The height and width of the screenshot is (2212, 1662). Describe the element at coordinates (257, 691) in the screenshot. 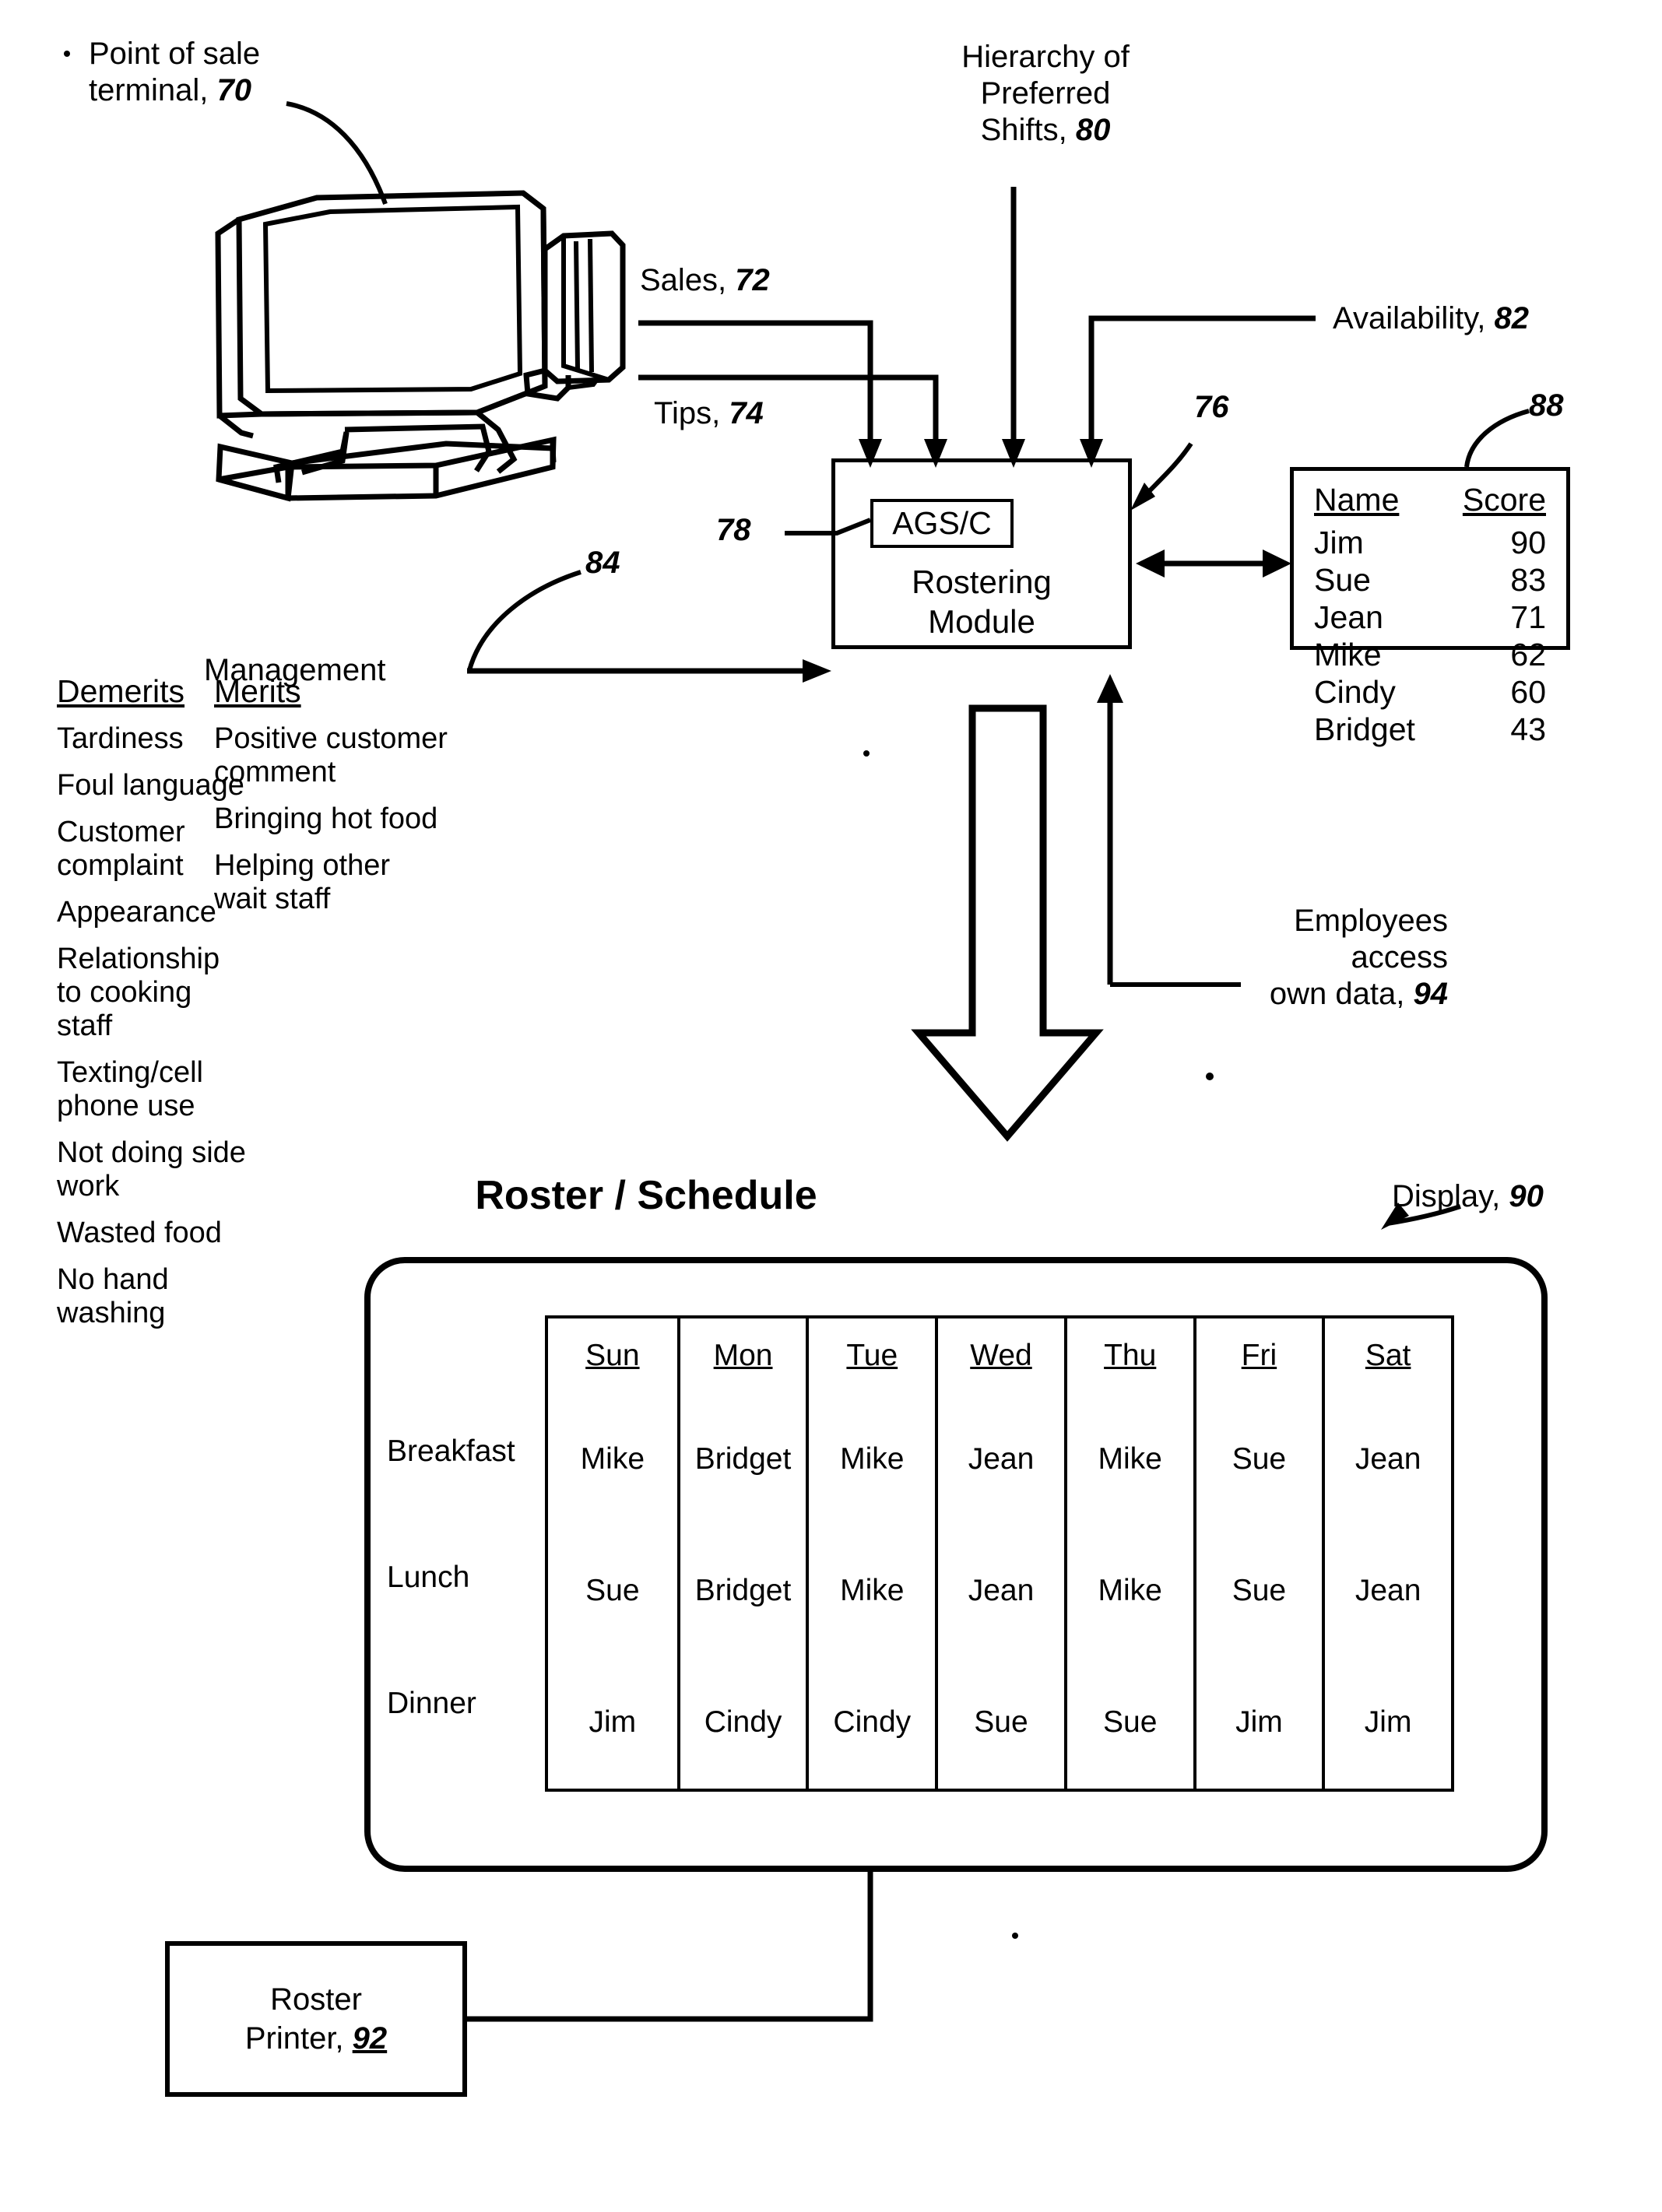

I see `merits-heading: Merits` at that location.